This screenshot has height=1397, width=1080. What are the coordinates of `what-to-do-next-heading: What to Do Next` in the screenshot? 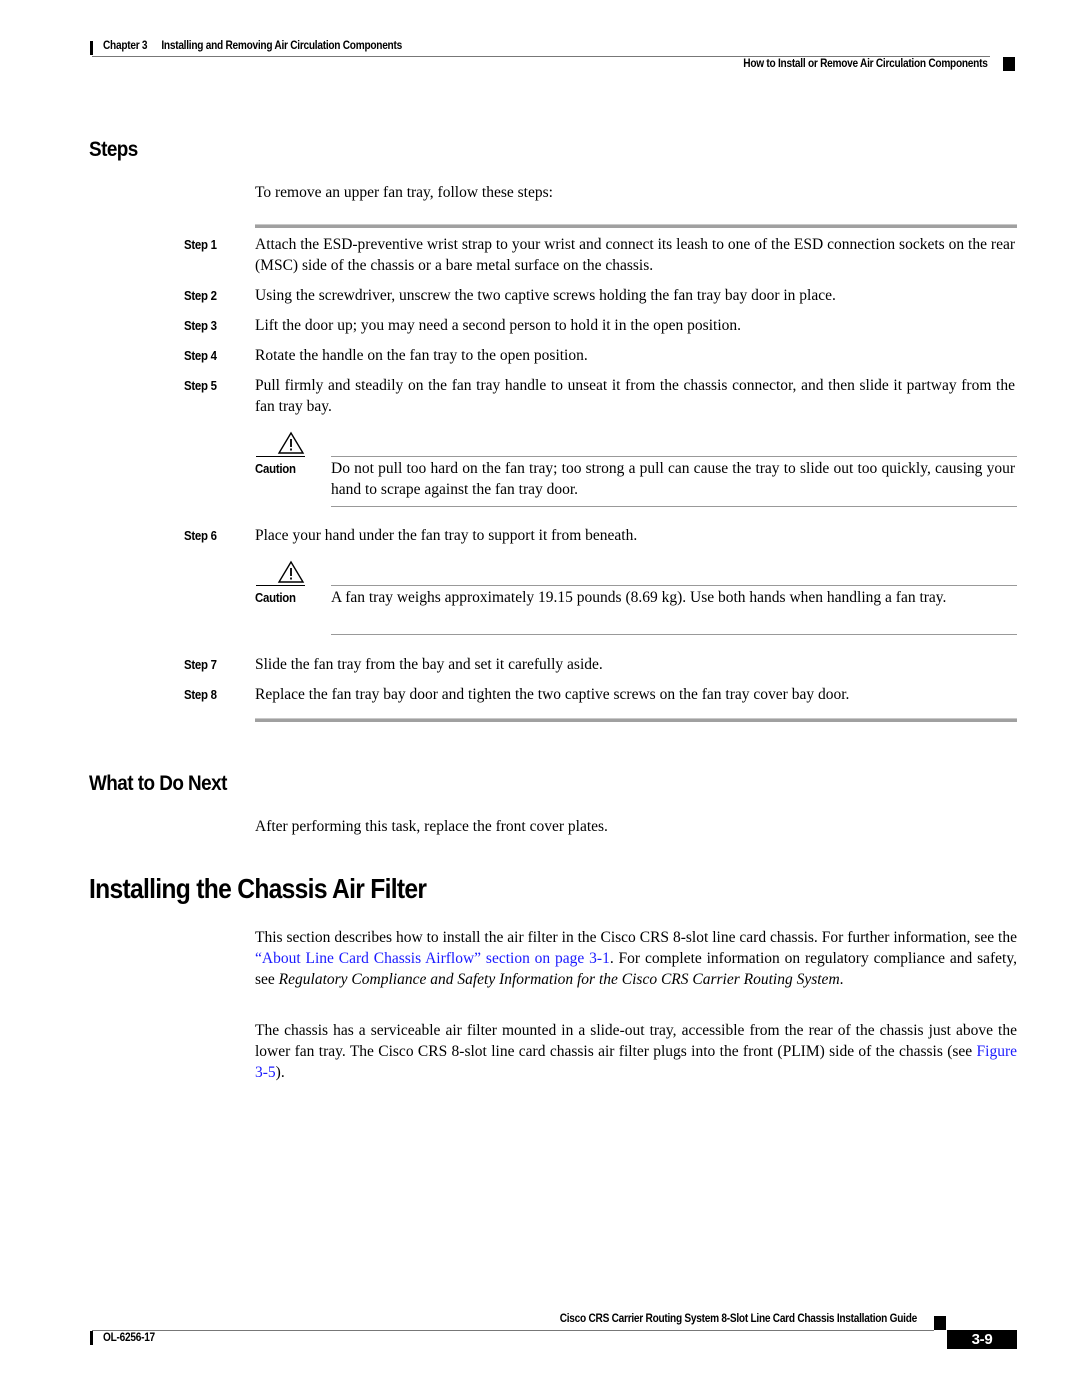 It's located at (158, 783).